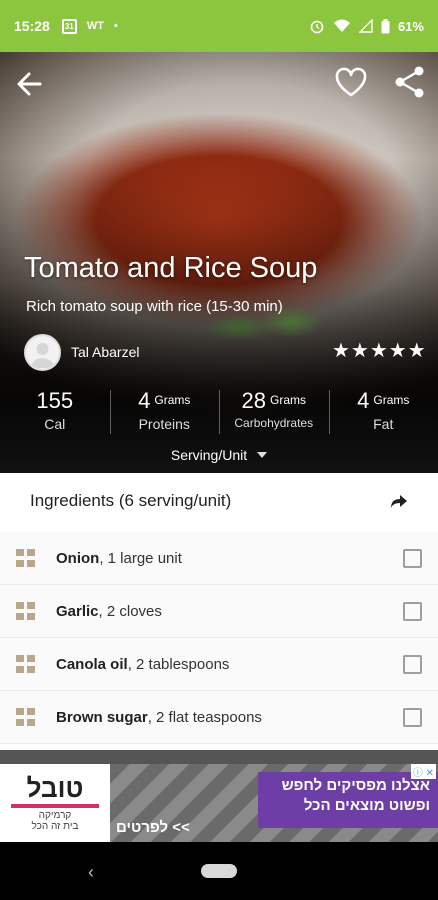 The height and width of the screenshot is (900, 438). I want to click on nutrition-carbohydrates: 28 Grams Carbohydrates, so click(274, 413).